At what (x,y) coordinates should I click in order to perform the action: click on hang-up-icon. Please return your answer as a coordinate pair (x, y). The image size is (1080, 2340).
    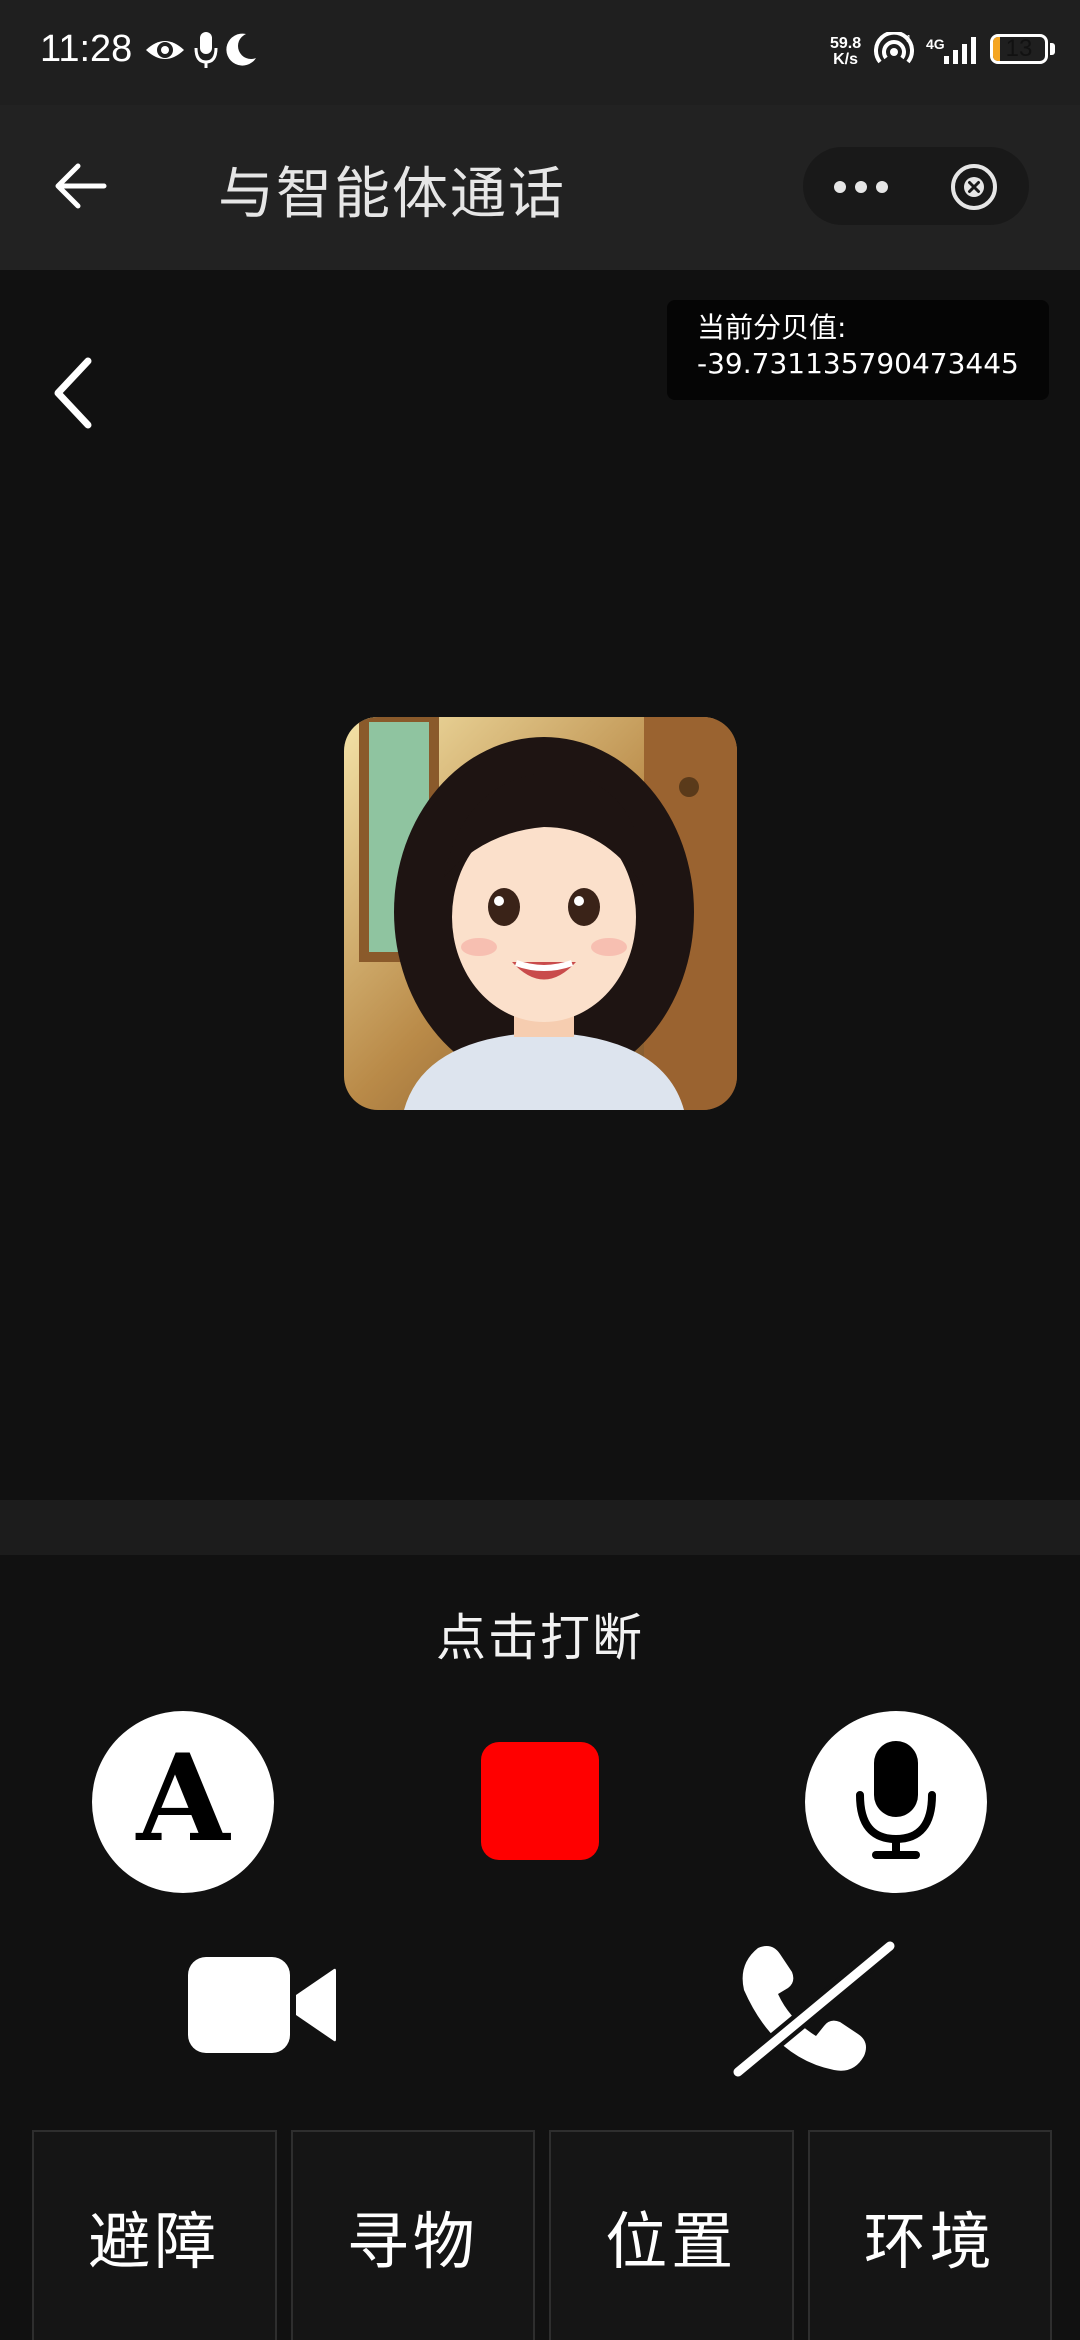
    Looking at the image, I should click on (814, 2010).